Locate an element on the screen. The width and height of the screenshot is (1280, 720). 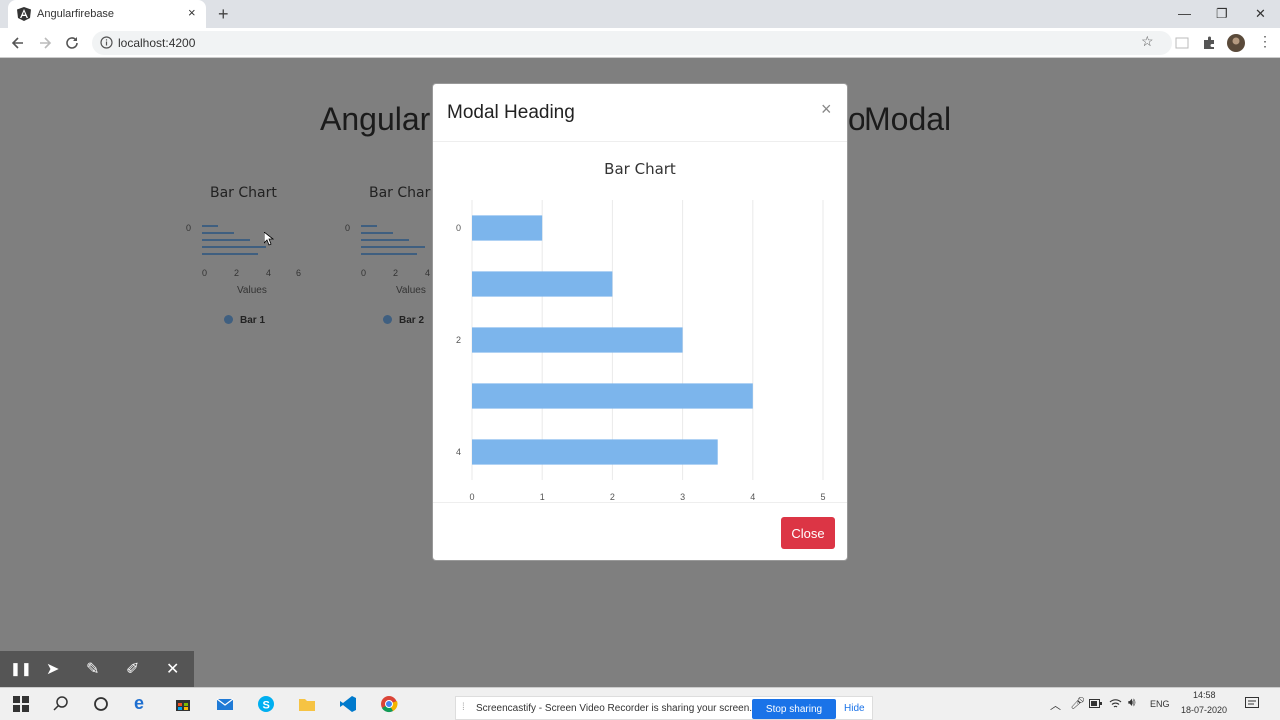
modal-heading: Modal Heading is located at coordinates (511, 112).